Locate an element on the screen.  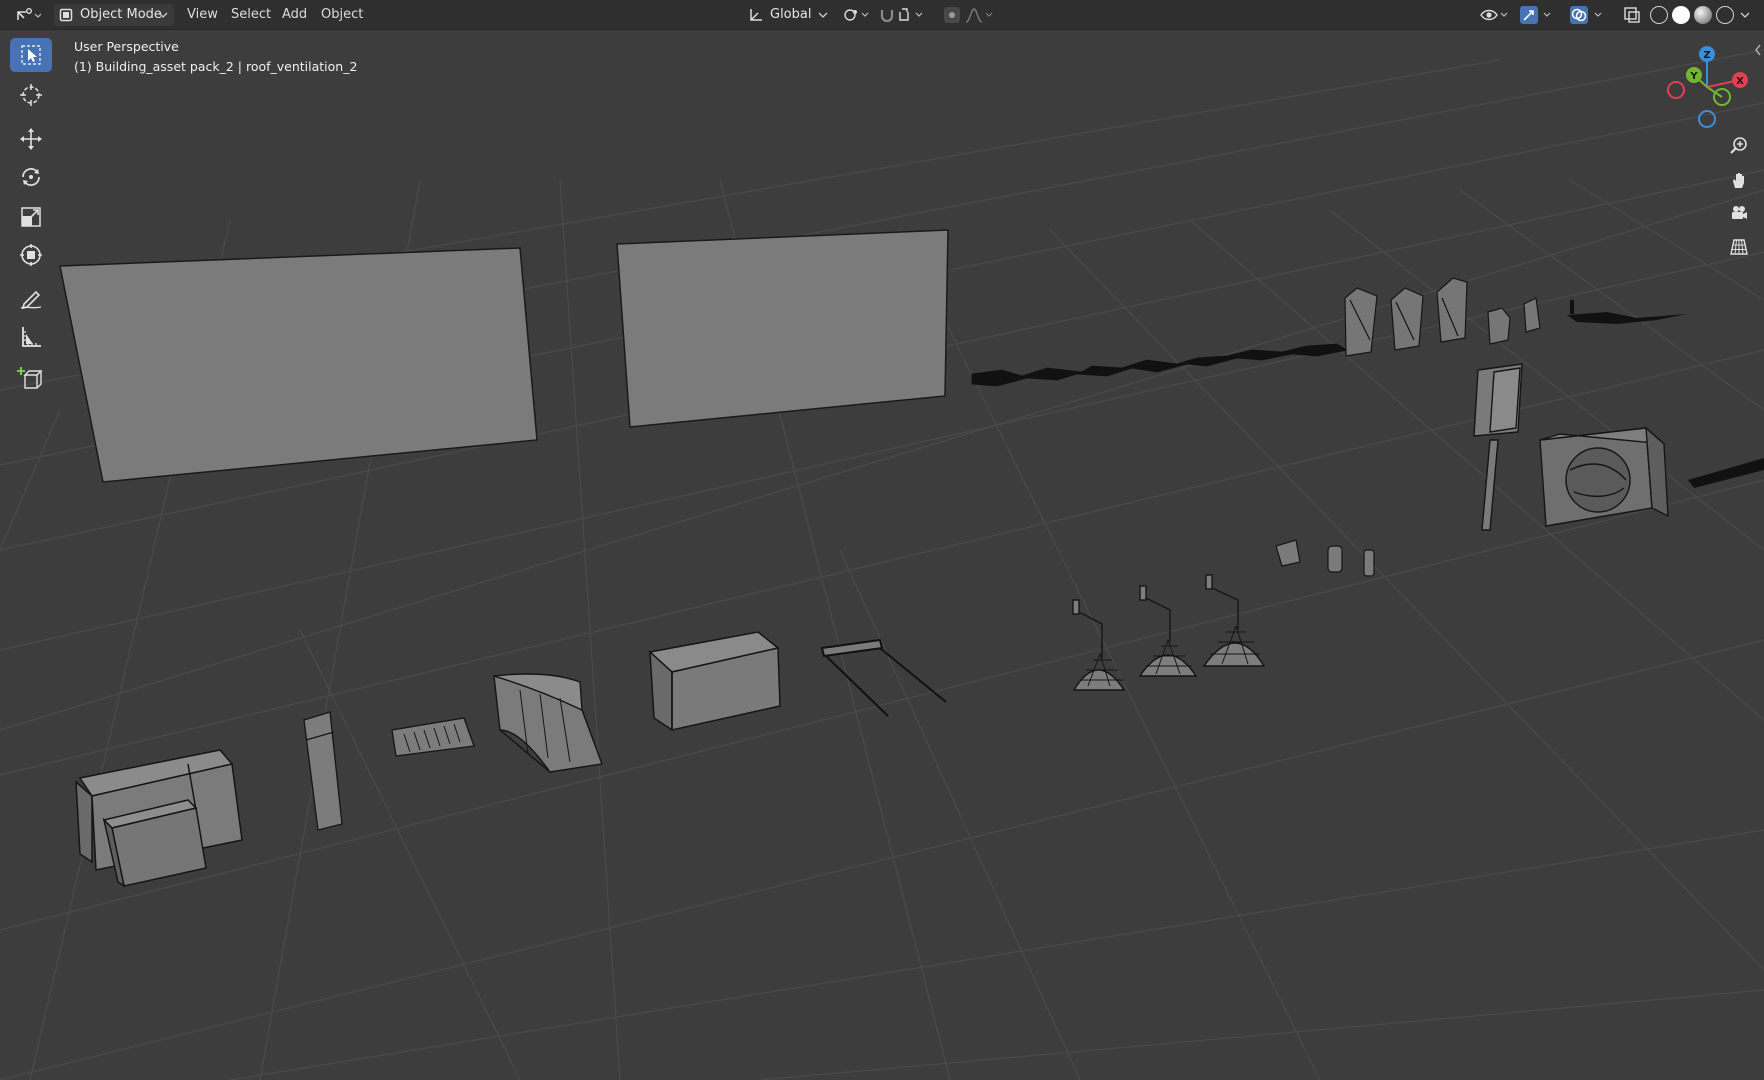
camera-view-button is located at coordinates (1739, 213).